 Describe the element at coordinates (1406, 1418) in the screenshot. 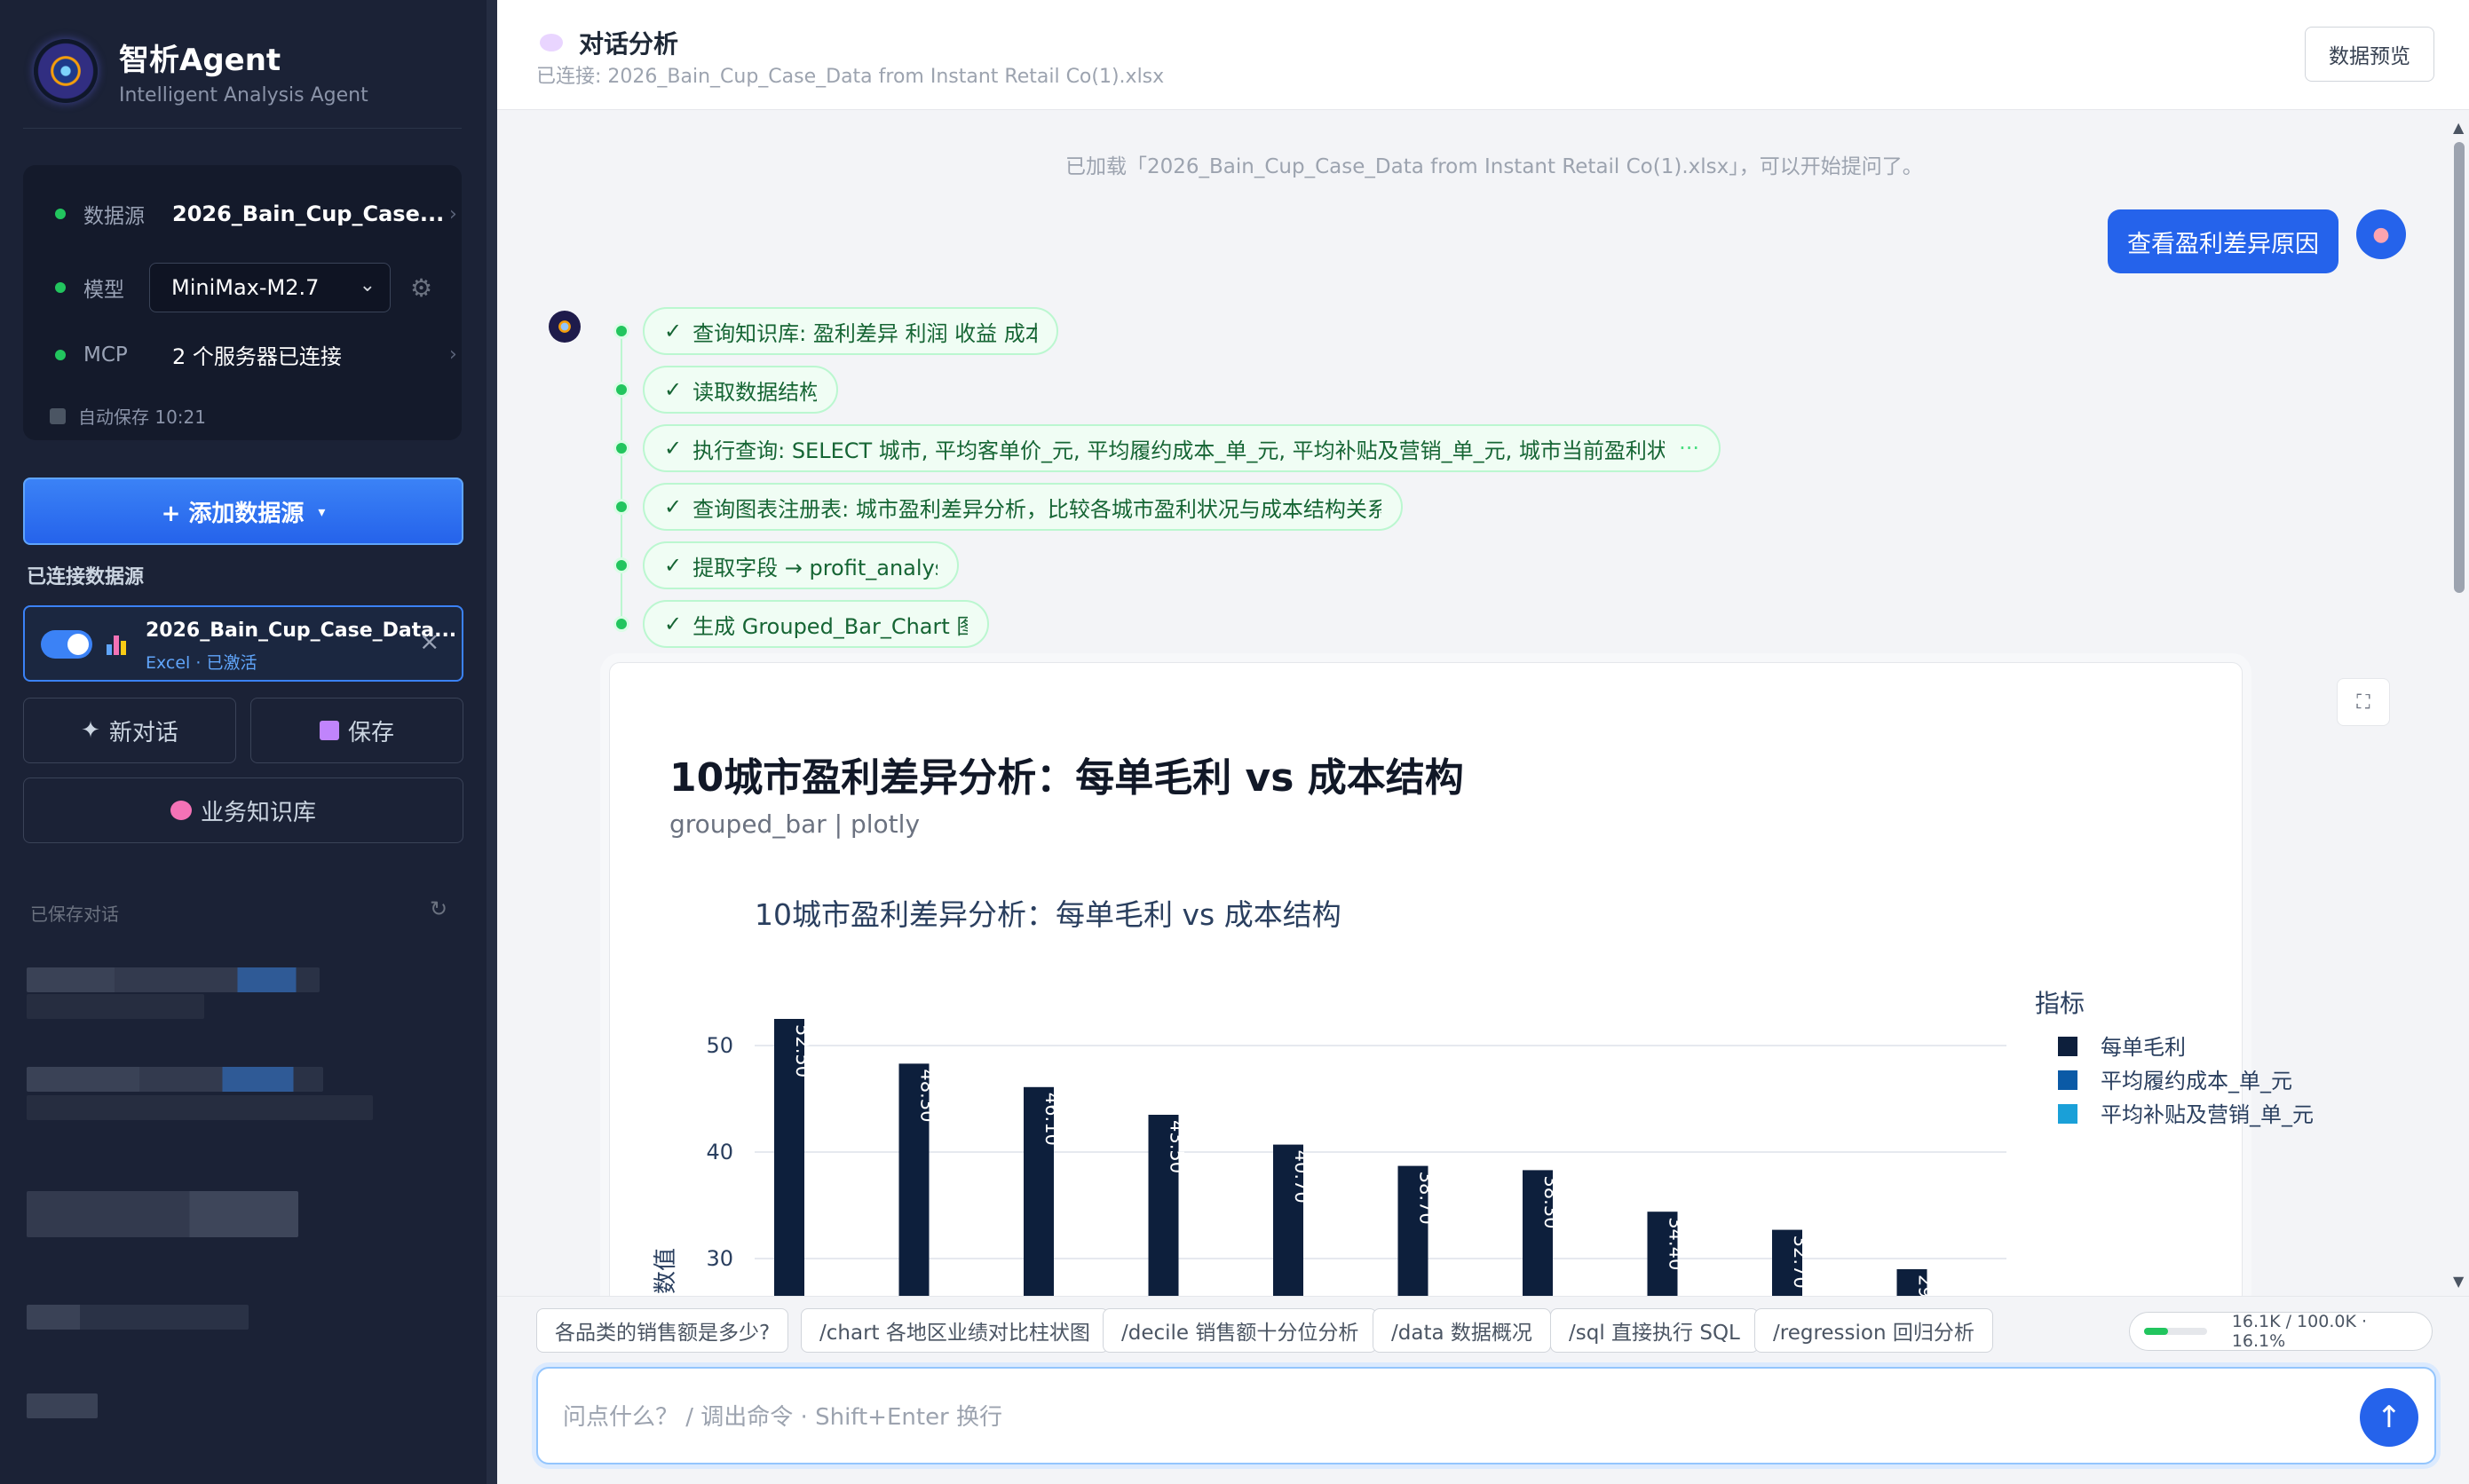

I see `chat-input` at that location.